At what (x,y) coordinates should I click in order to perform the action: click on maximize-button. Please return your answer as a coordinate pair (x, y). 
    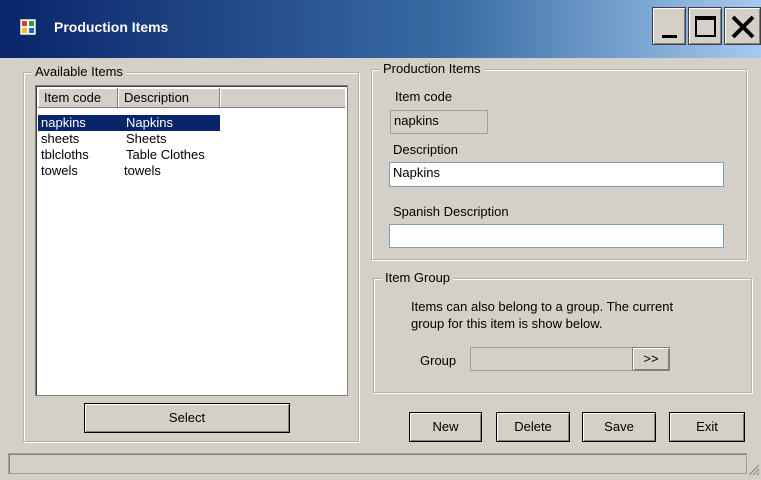
    Looking at the image, I should click on (705, 26).